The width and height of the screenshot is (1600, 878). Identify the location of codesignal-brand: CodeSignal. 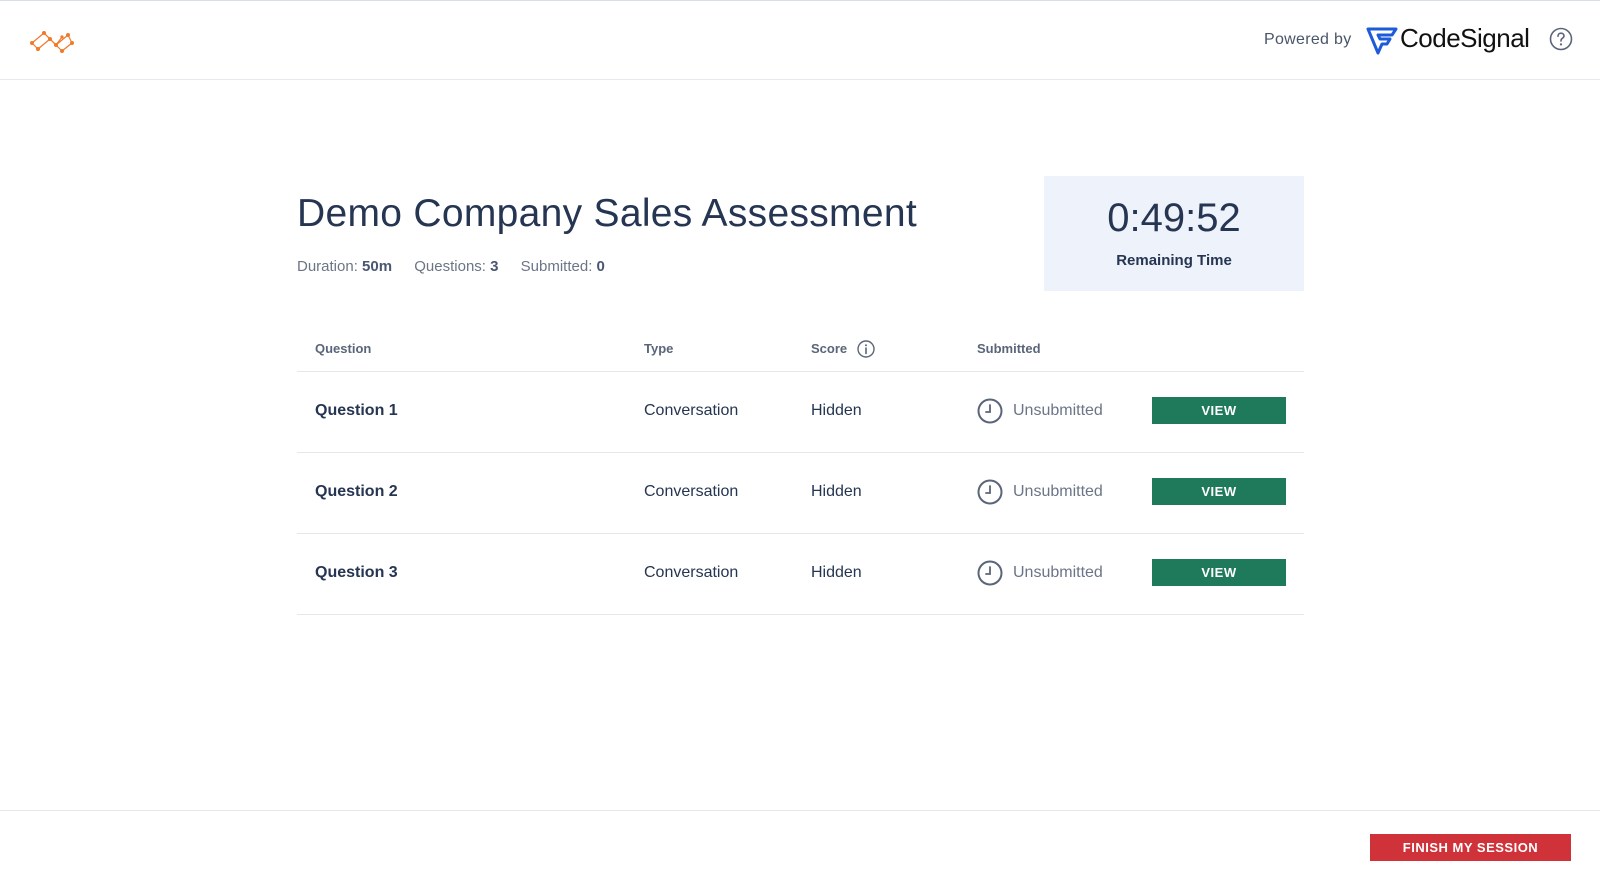
(1465, 38).